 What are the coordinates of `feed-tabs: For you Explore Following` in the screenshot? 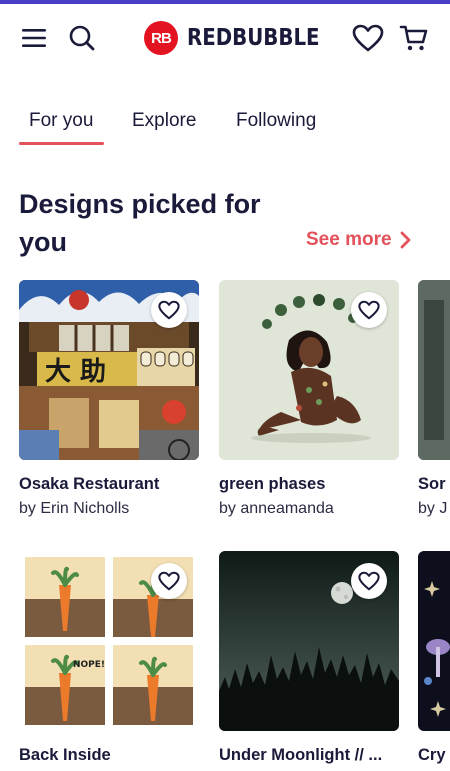 It's located at (225, 125).